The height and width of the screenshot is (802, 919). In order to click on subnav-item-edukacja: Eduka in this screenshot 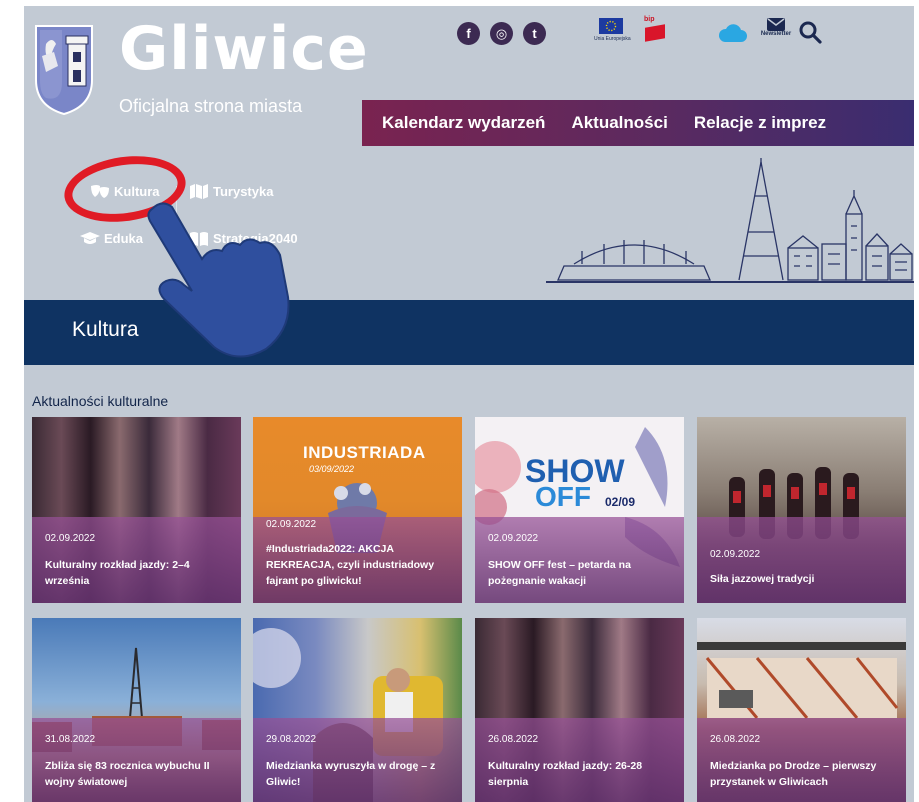, I will do `click(111, 238)`.